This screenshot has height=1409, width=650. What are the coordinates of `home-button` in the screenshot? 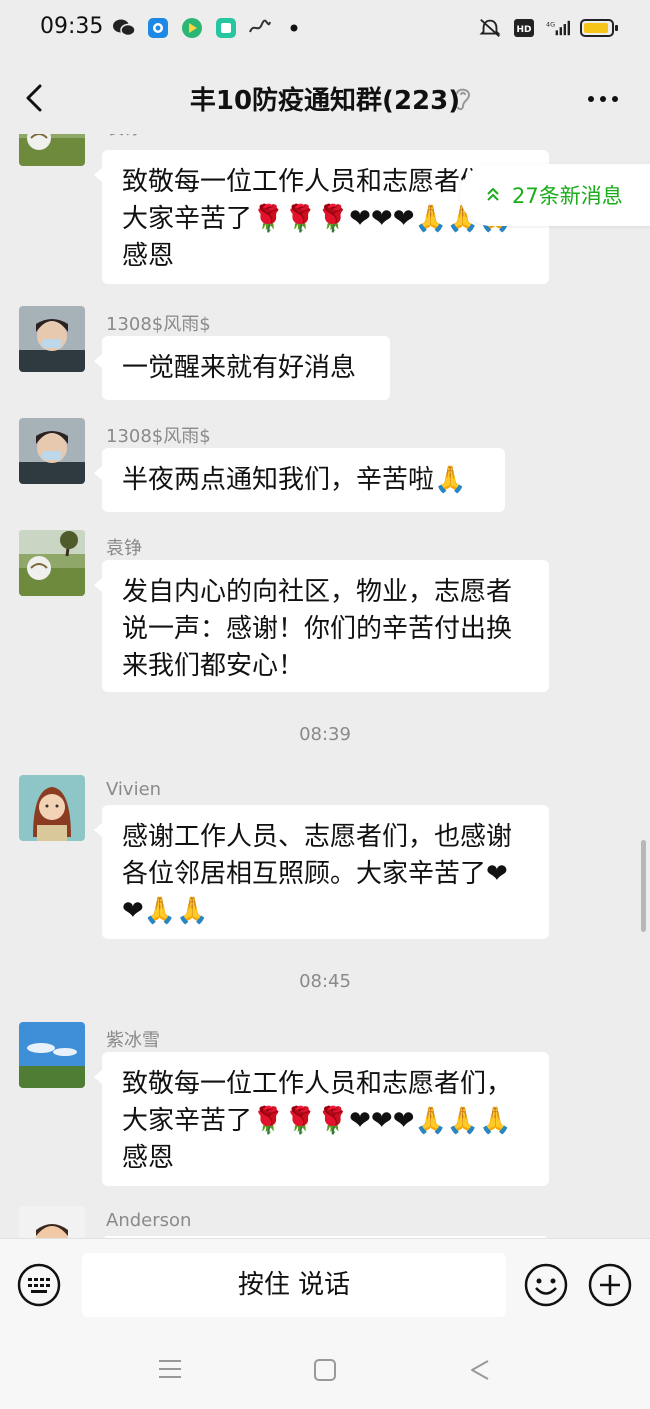 It's located at (325, 1372).